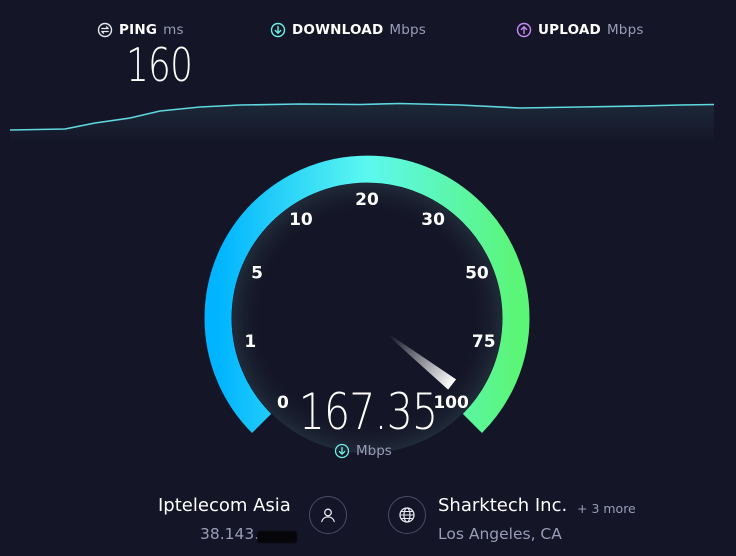 Image resolution: width=736 pixels, height=556 pixels. I want to click on speed-unit-row: Mbps, so click(363, 451).